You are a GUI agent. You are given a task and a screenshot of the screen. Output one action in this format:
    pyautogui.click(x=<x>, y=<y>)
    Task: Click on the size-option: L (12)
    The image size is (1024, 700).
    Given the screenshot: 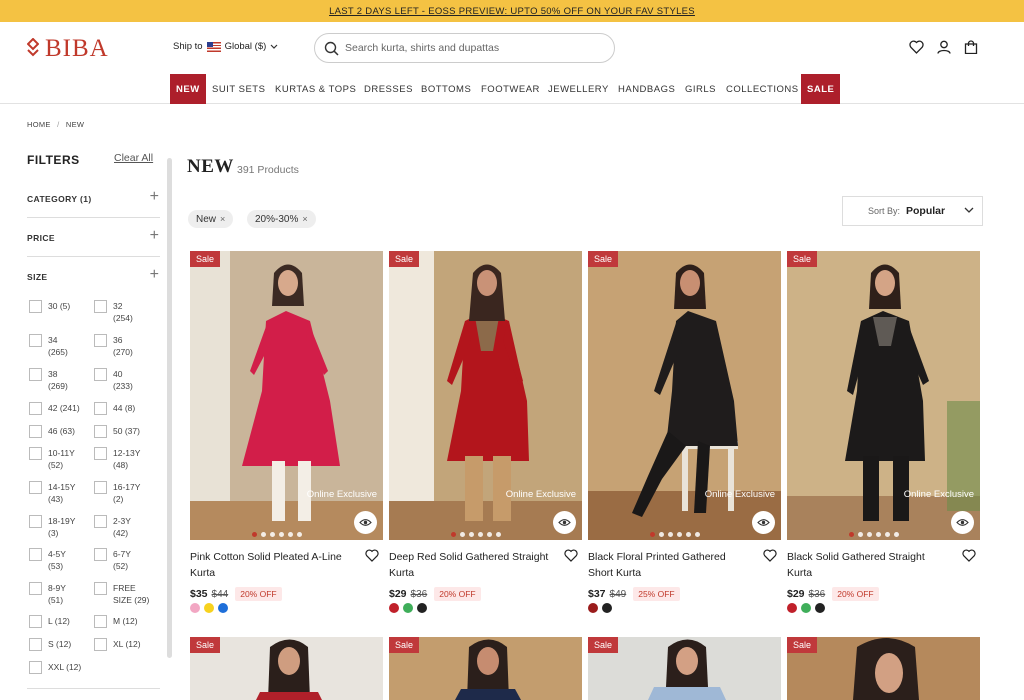 What is the action you would take?
    pyautogui.click(x=49, y=621)
    